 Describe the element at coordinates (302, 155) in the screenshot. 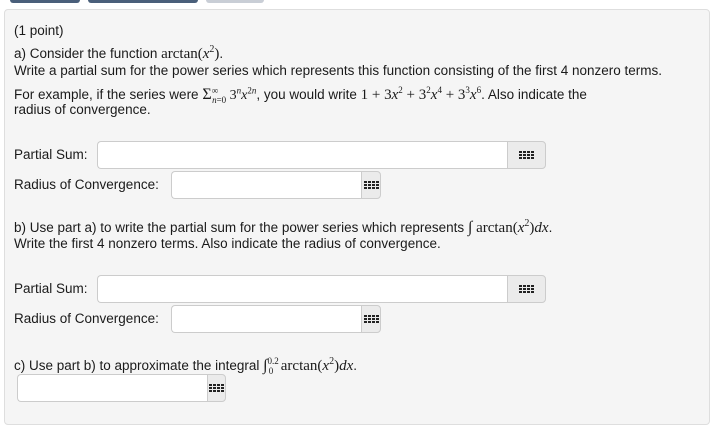

I see `part-a-partial-sum-input` at that location.